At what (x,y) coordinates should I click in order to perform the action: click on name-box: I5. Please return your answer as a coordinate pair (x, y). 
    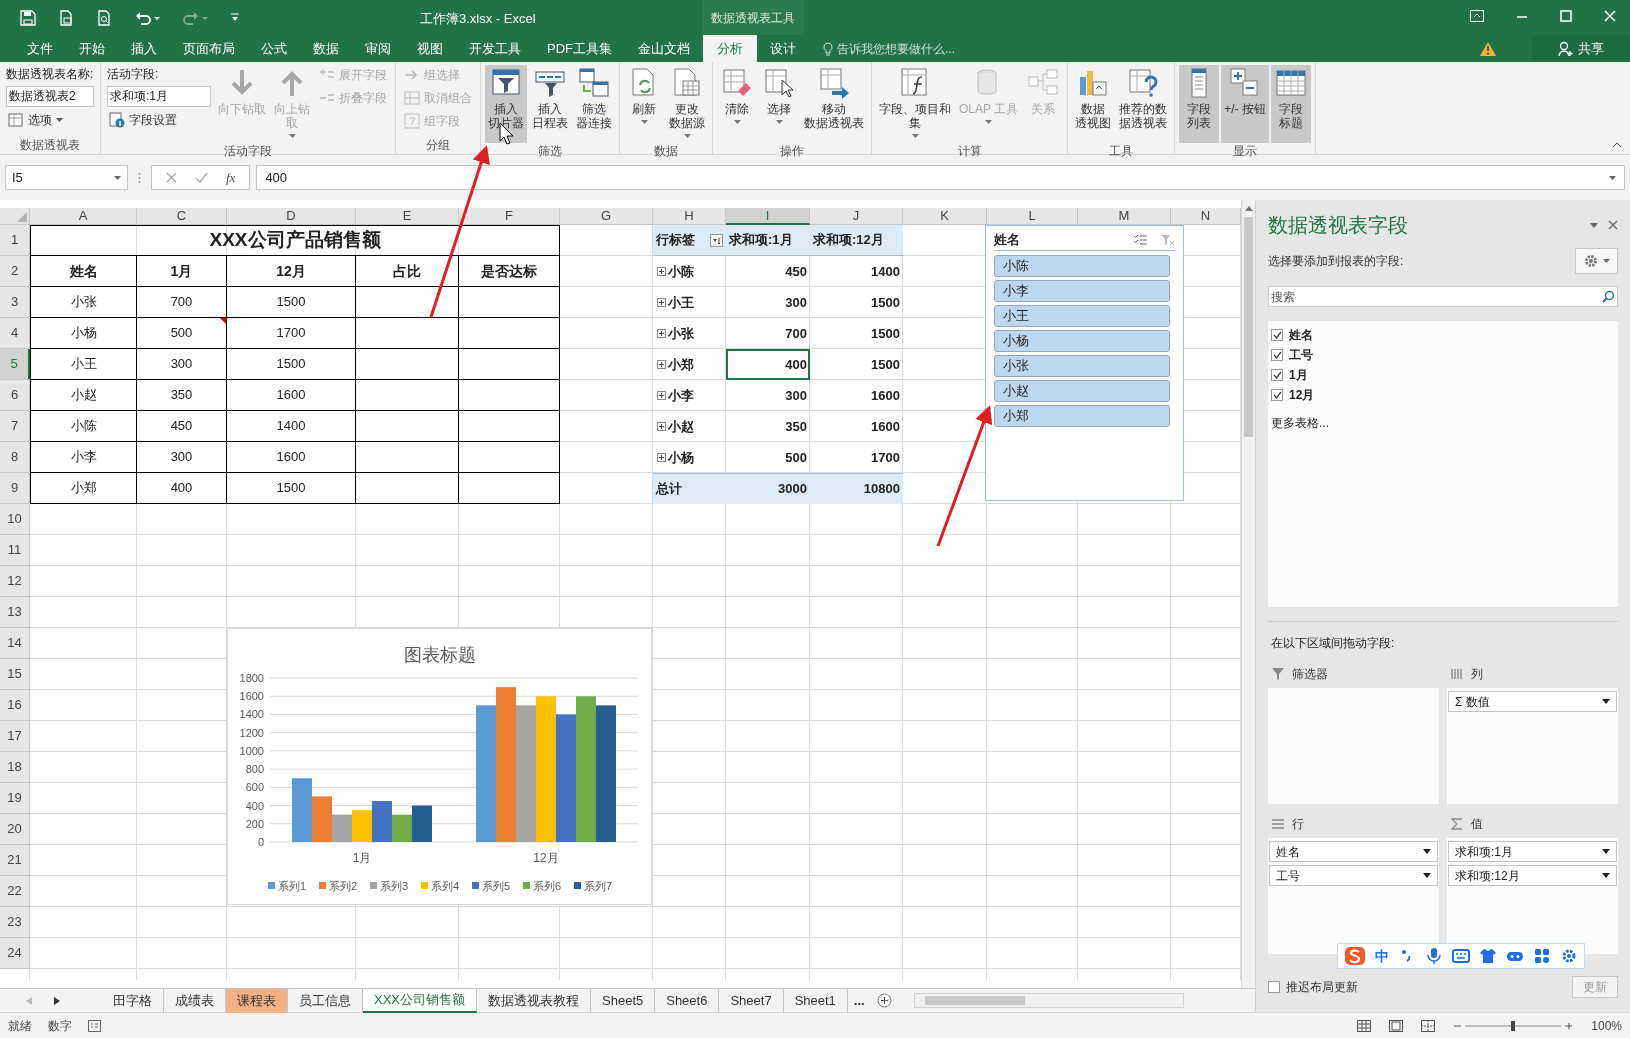
    Looking at the image, I should click on (66, 177).